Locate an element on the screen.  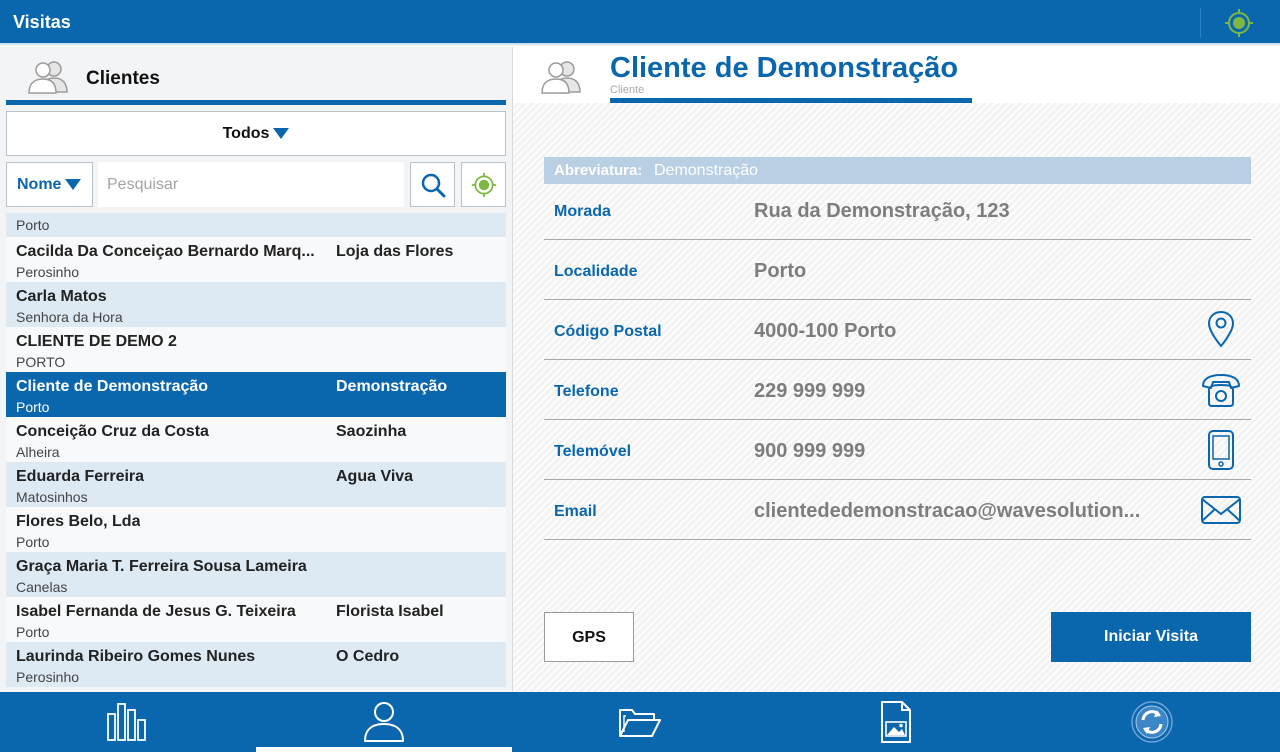
field-label: Morada is located at coordinates (582, 211).